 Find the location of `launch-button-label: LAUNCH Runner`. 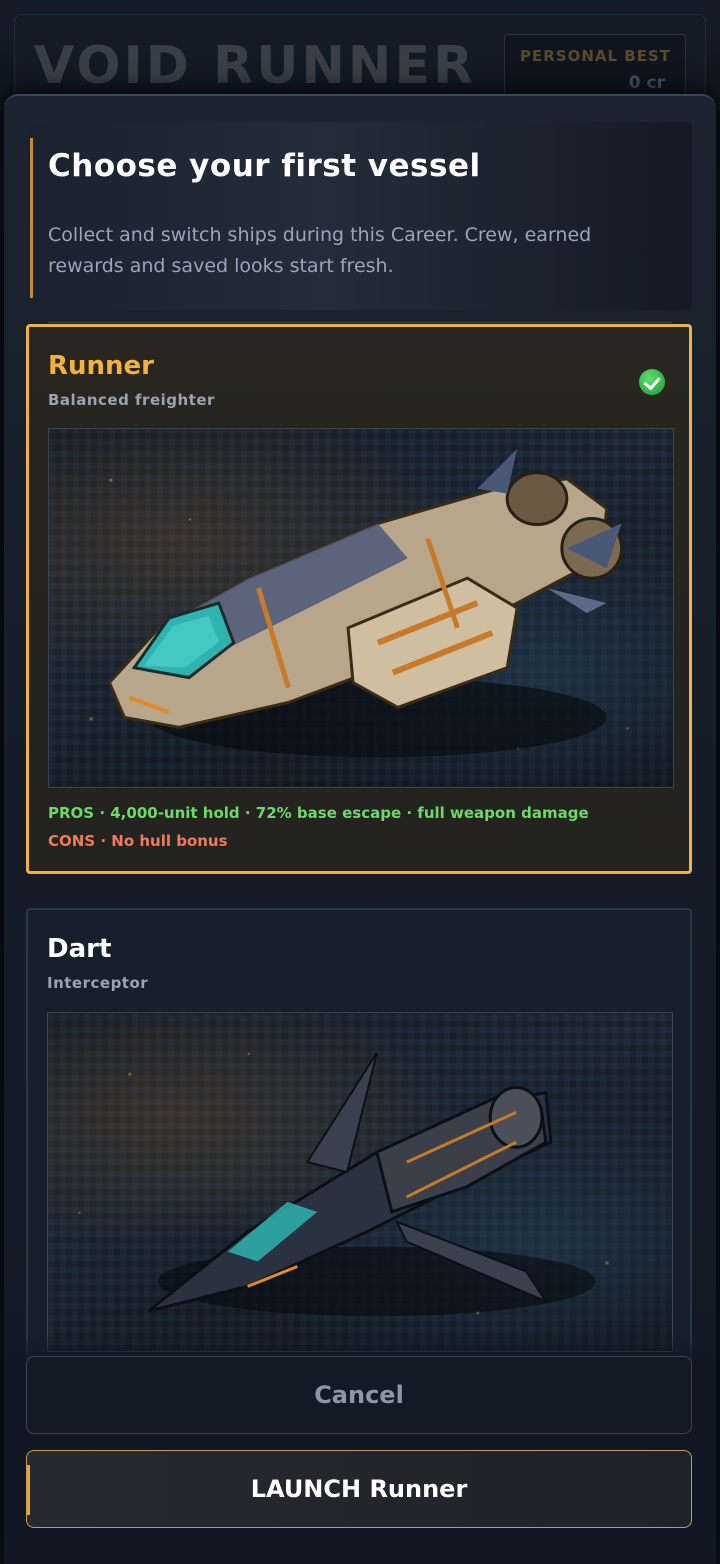

launch-button-label: LAUNCH Runner is located at coordinates (359, 1489).